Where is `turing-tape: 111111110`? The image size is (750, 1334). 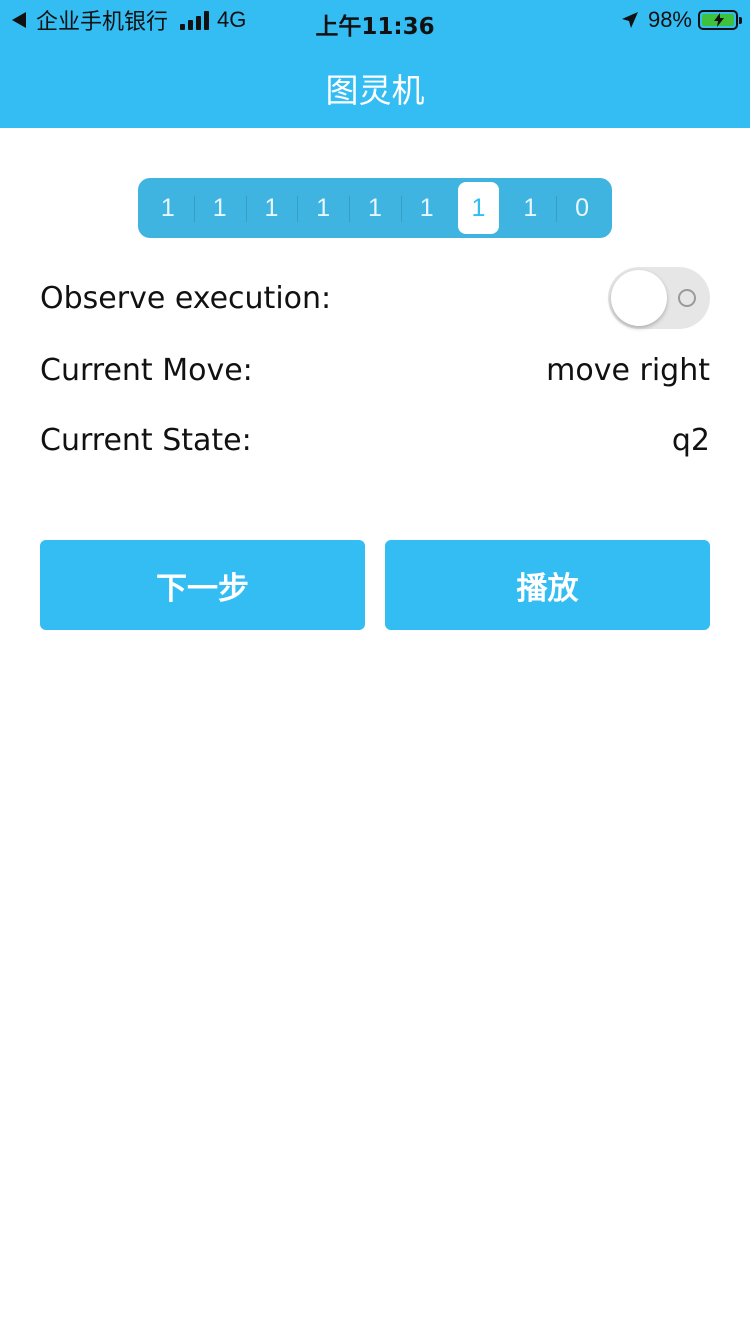
turing-tape: 111111110 is located at coordinates (375, 208).